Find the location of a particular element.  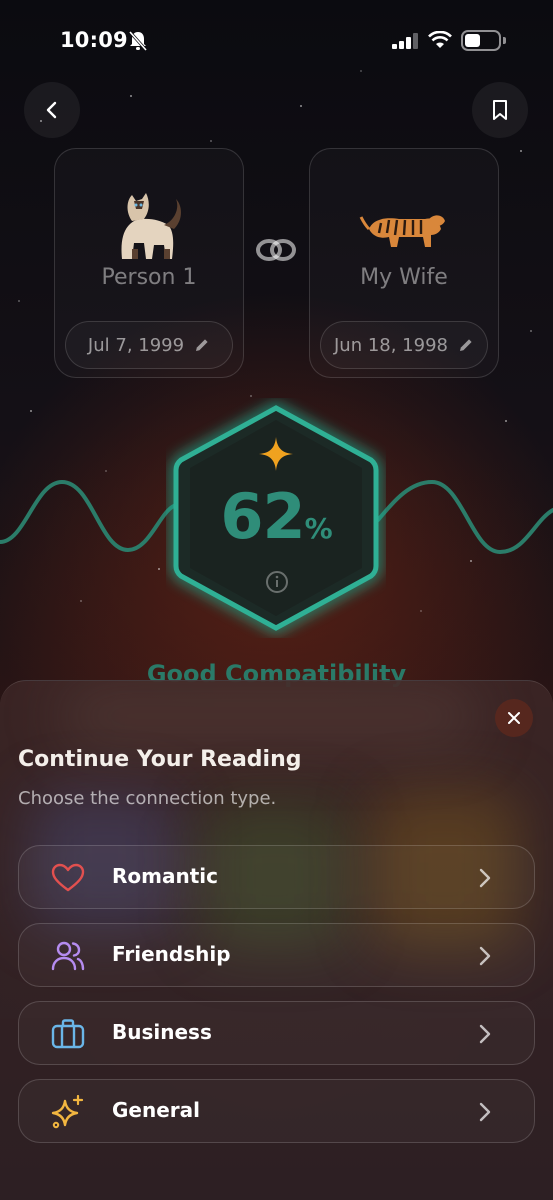

option-friendship: Friendship is located at coordinates (276, 955).